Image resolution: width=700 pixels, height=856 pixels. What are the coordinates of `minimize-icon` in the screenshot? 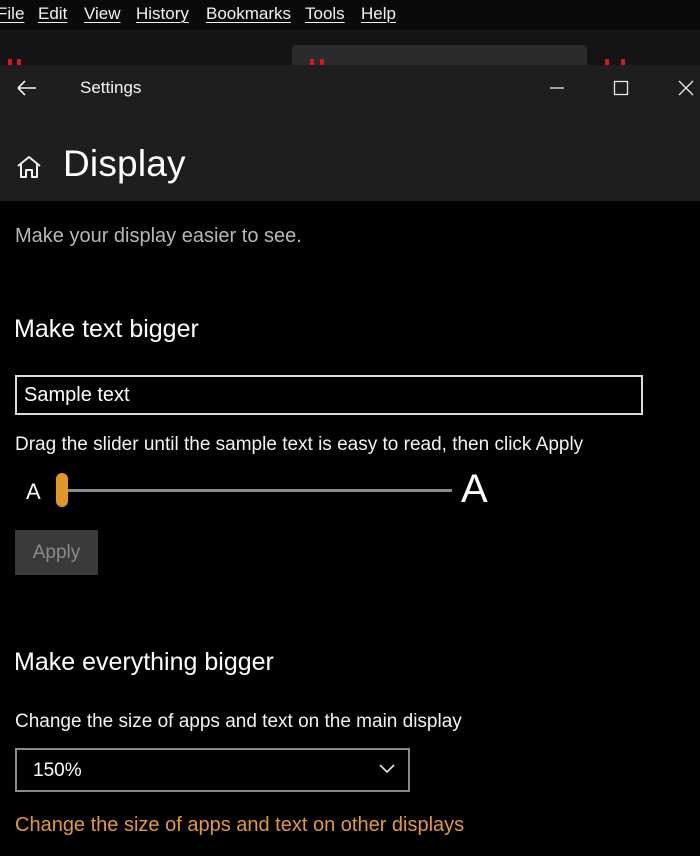 It's located at (557, 88).